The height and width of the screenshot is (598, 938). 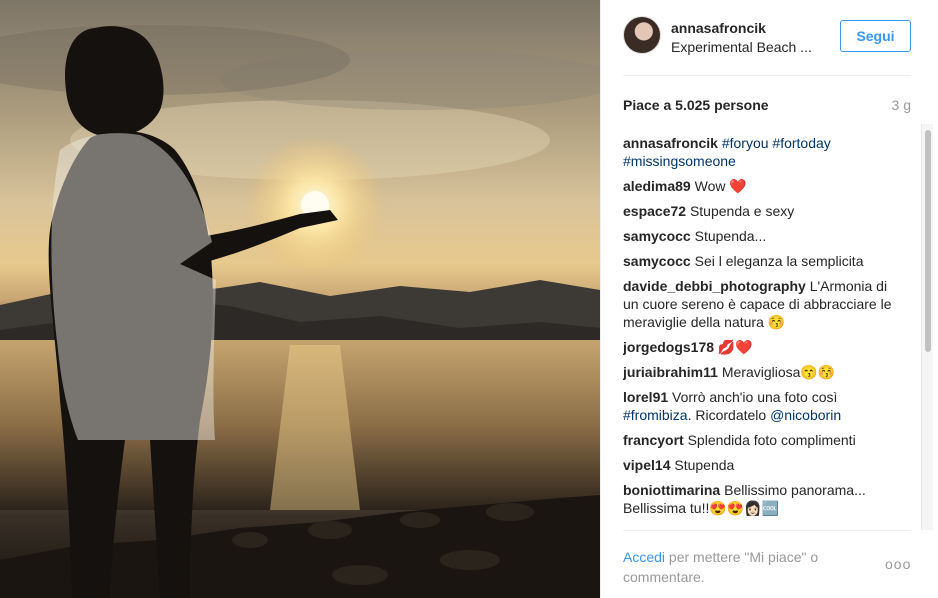 I want to click on comment-username: francyort, so click(x=653, y=440).